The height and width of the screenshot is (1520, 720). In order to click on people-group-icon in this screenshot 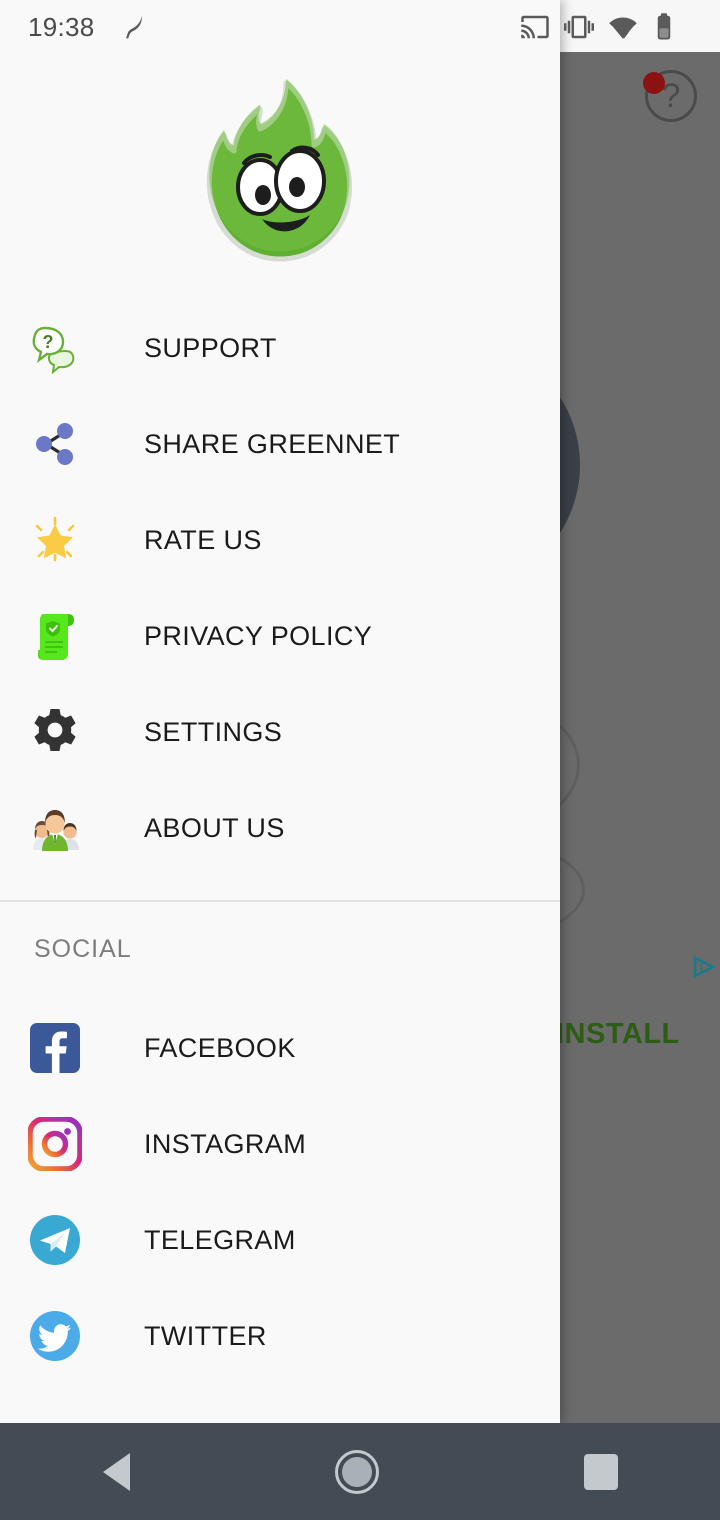, I will do `click(55, 828)`.